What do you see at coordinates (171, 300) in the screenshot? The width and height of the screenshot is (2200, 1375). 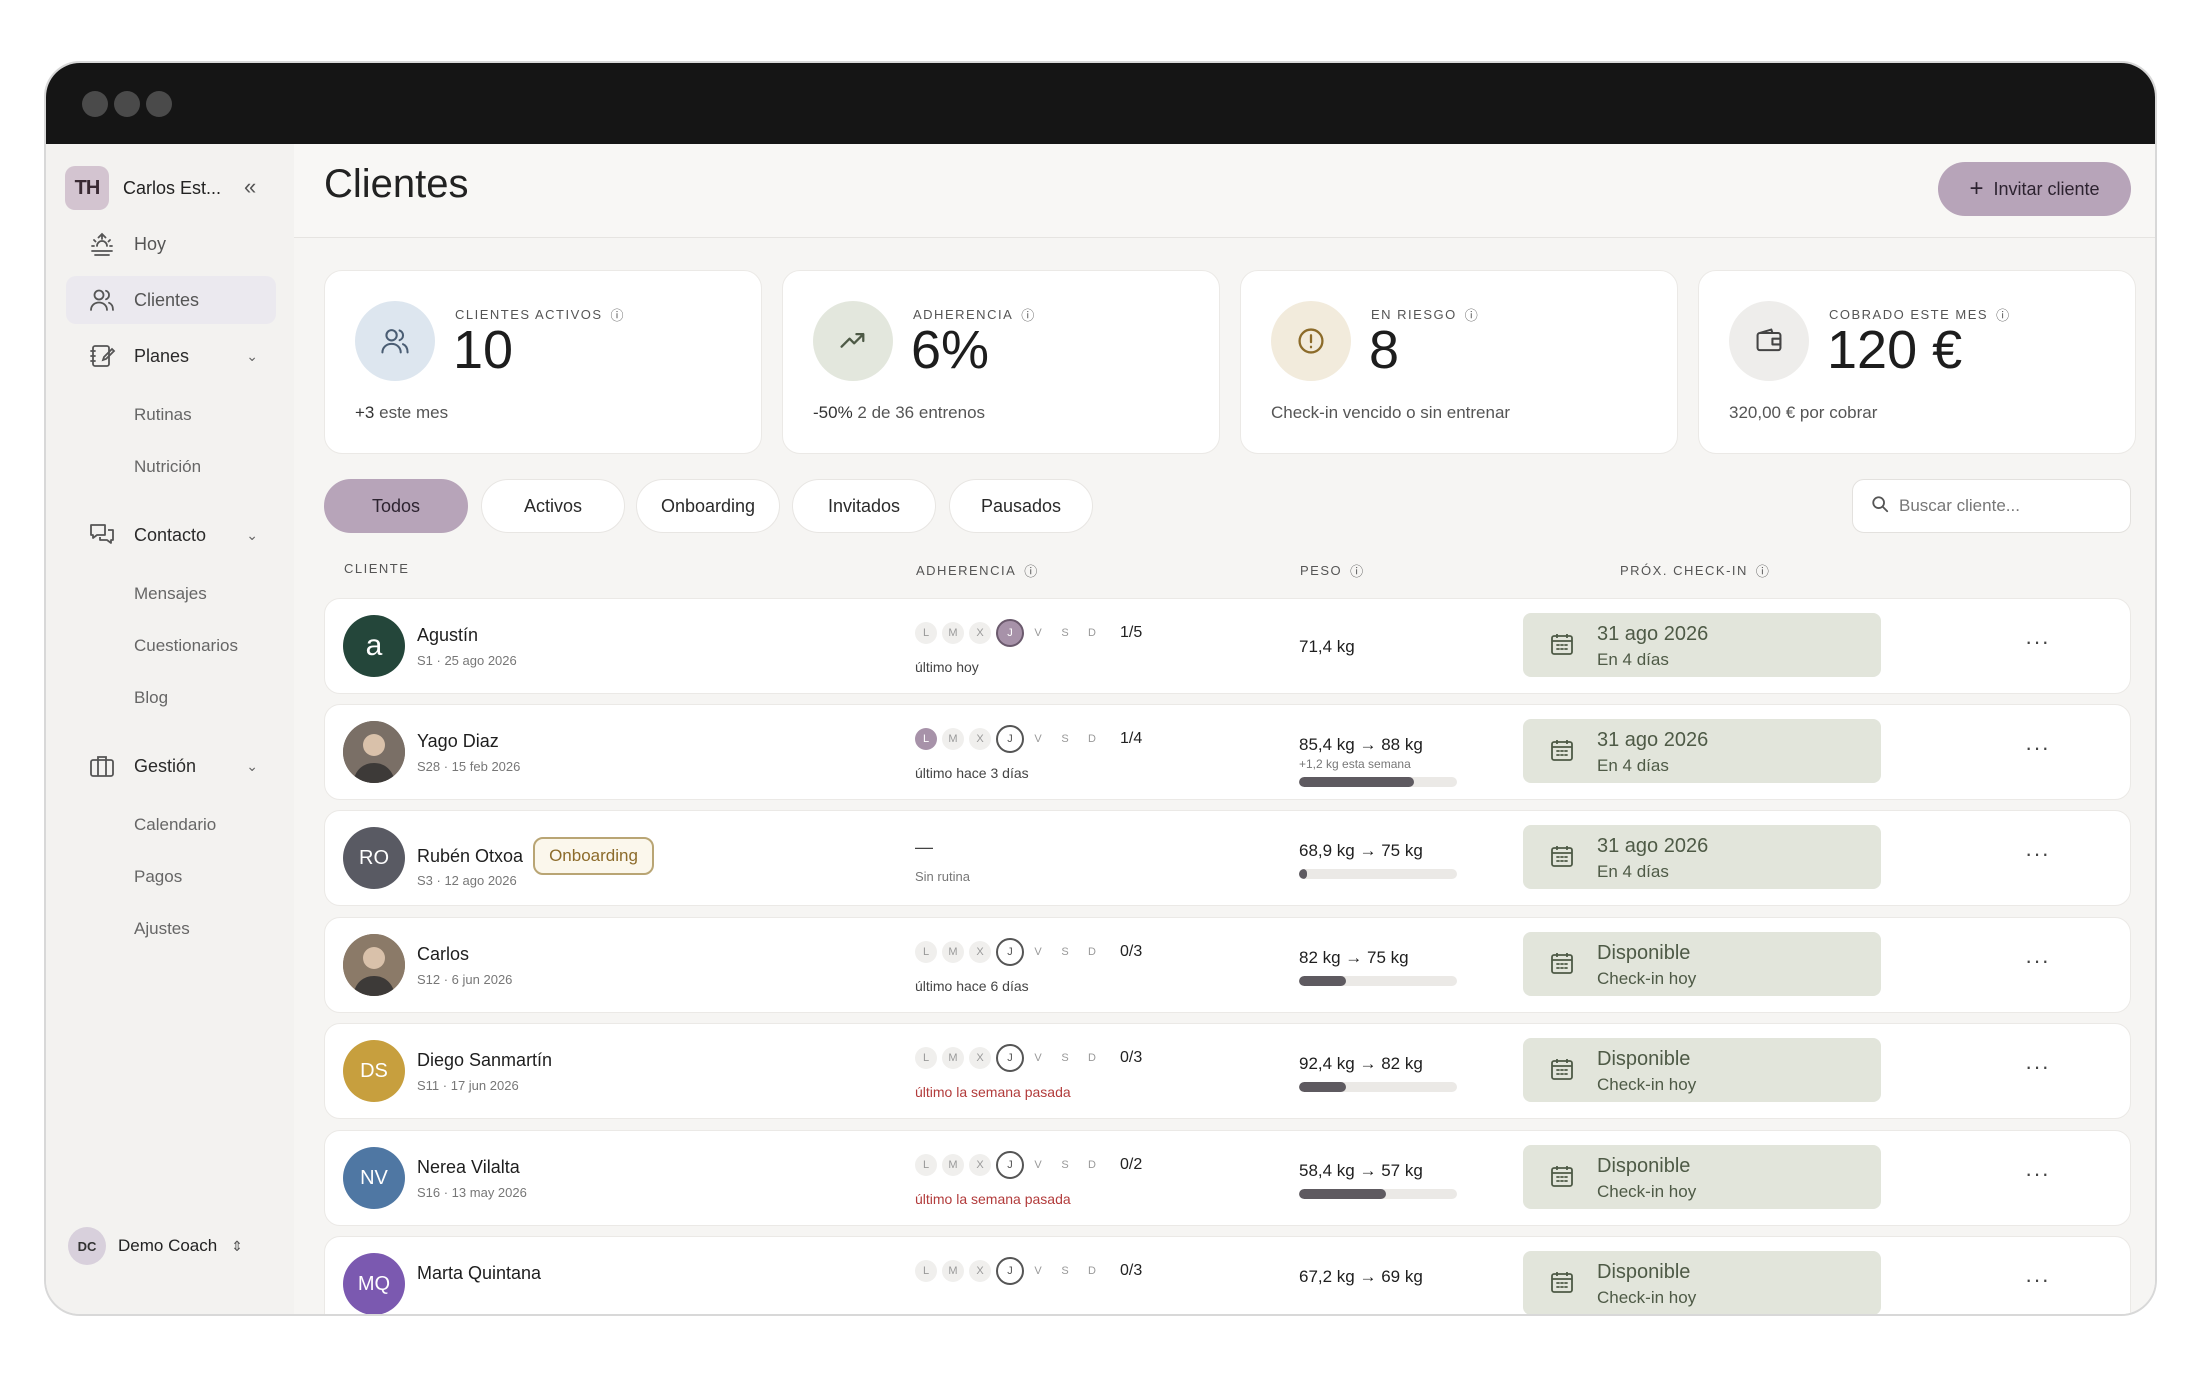 I see `sidebar-item-clientes: Clientes` at bounding box center [171, 300].